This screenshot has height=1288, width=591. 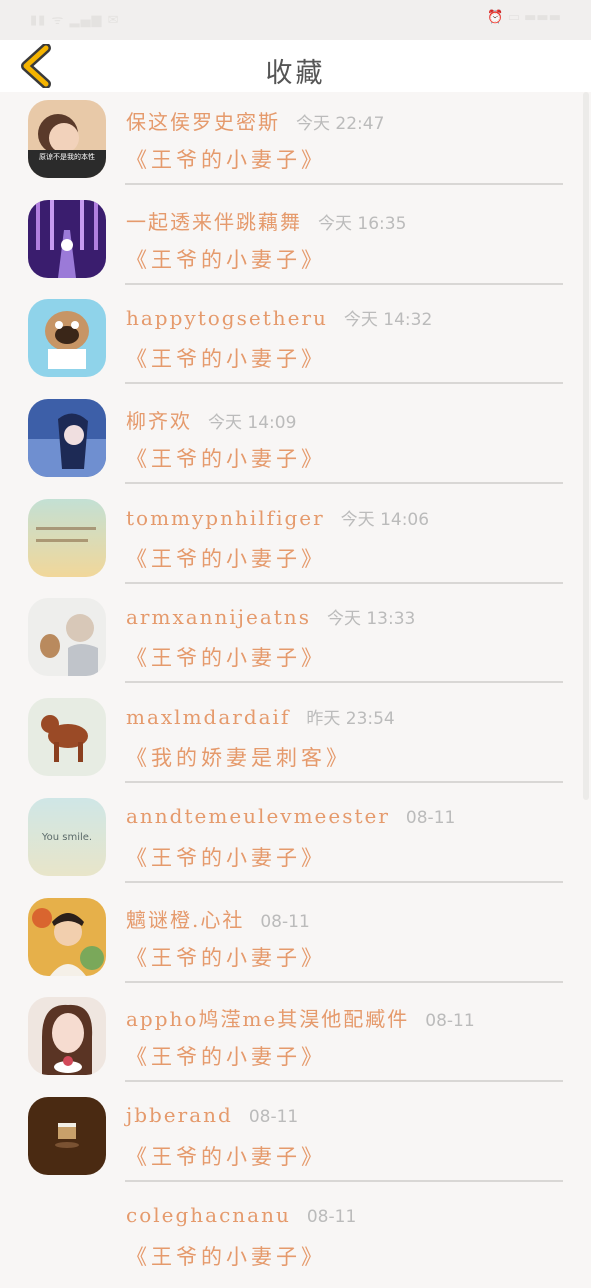 I want to click on username: maxlmdardaif, so click(x=208, y=717).